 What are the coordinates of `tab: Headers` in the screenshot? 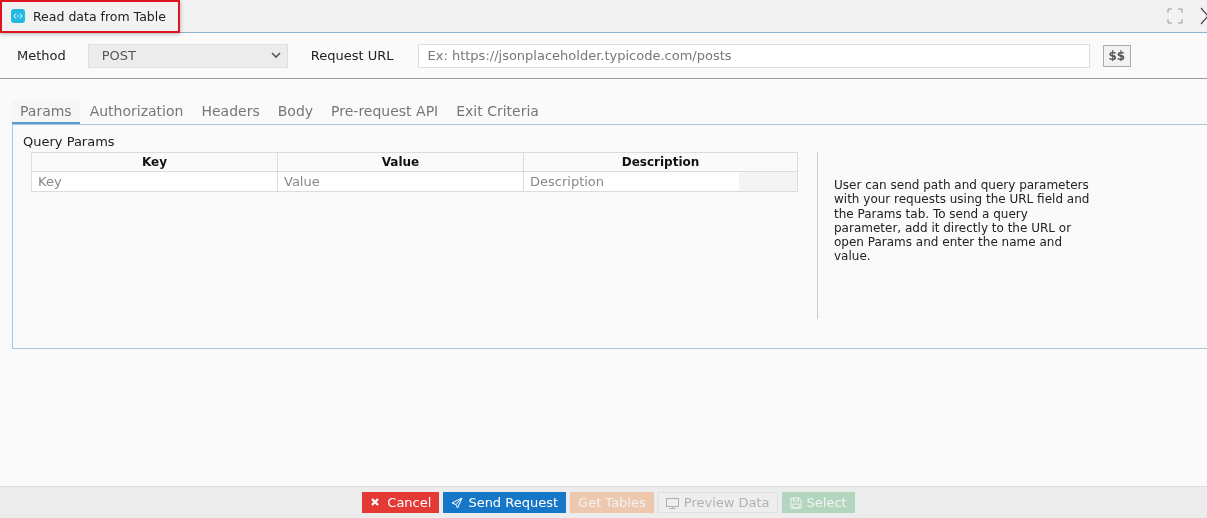 It's located at (230, 112).